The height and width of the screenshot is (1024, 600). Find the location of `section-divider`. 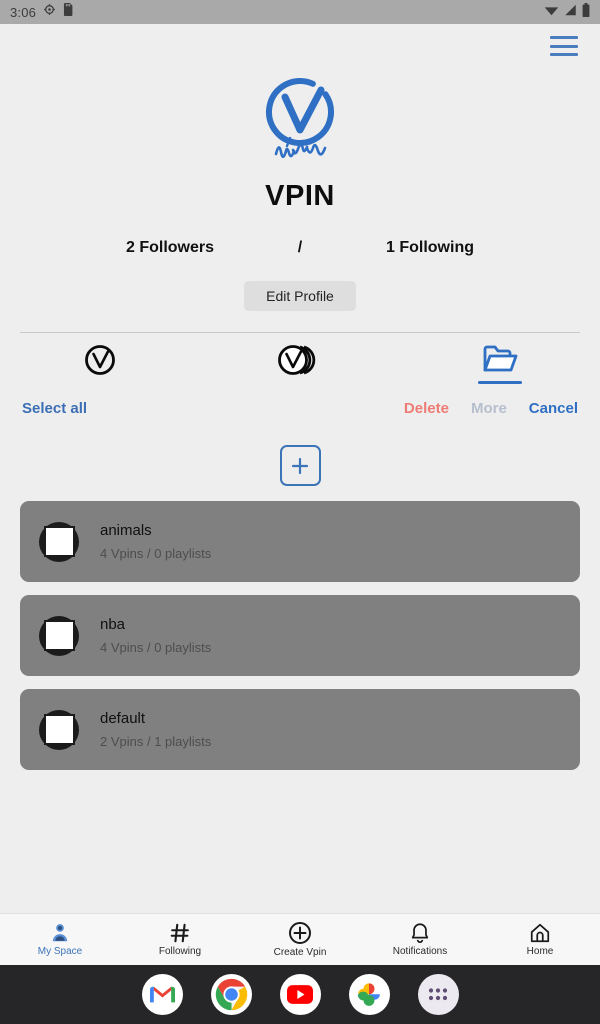

section-divider is located at coordinates (300, 332).